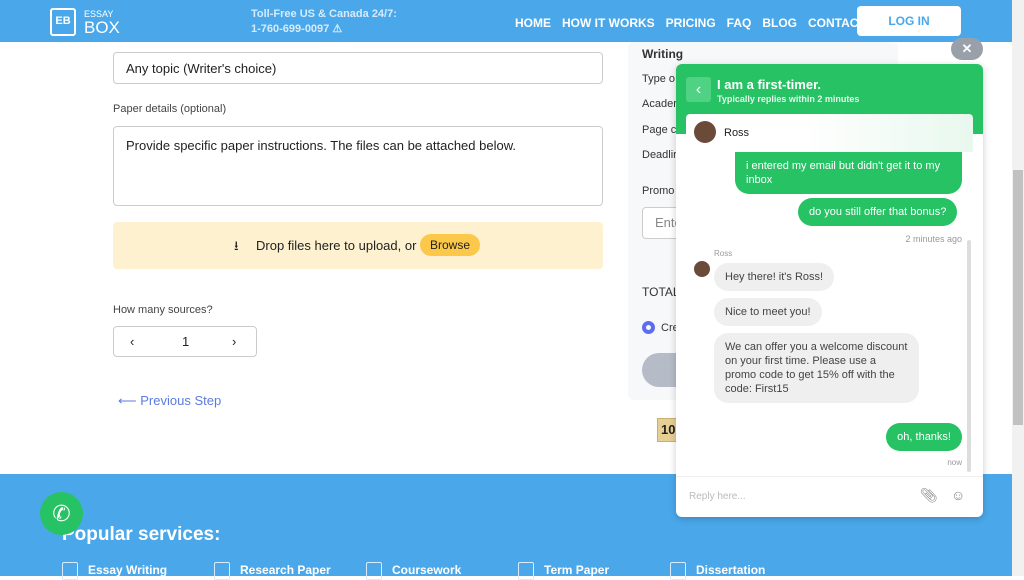 Image resolution: width=1024 pixels, height=580 pixels. Describe the element at coordinates (163, 310) in the screenshot. I see `sources-label: How many sources?` at that location.